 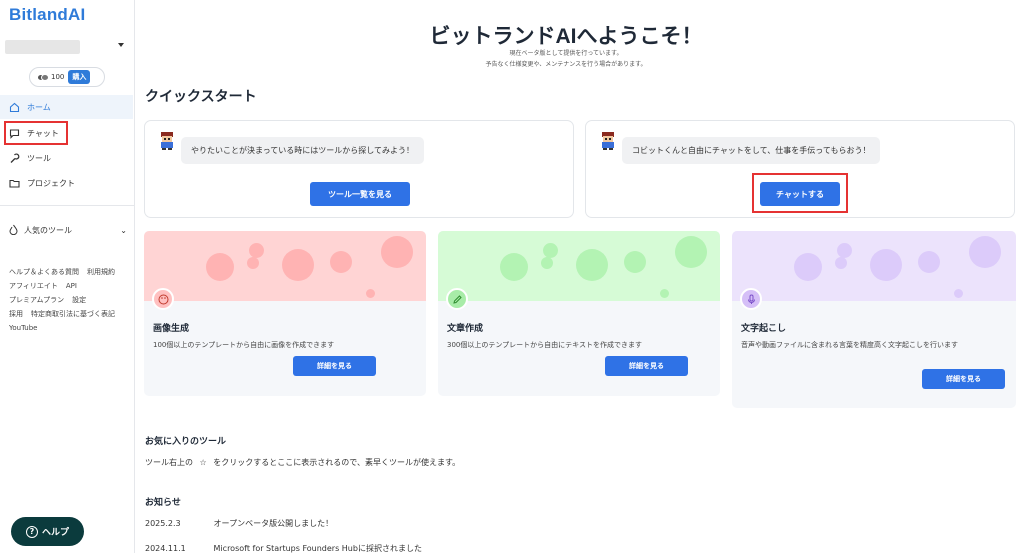 What do you see at coordinates (16, 314) in the screenshot?
I see `link-careers: 採用` at bounding box center [16, 314].